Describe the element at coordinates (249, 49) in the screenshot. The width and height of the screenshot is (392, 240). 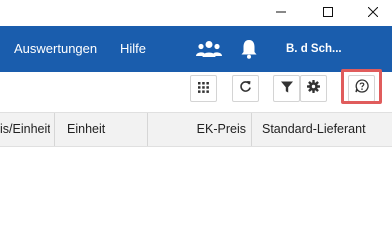
I see `bell-icon` at that location.